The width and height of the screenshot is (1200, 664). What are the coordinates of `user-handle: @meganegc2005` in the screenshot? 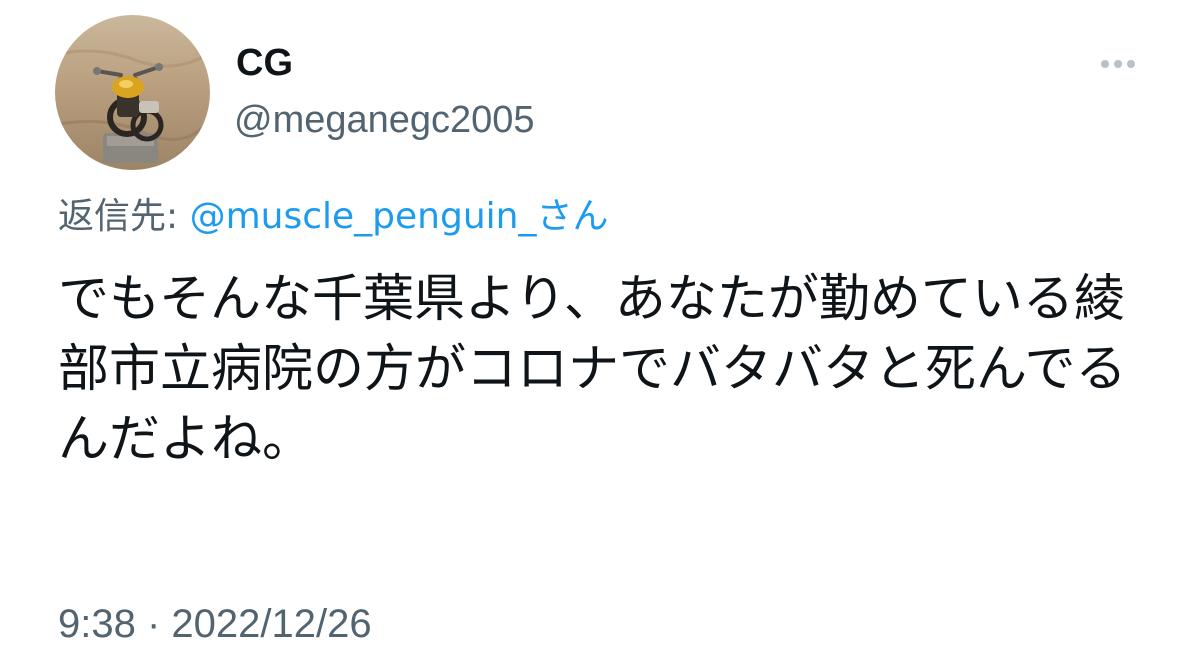 It's located at (384, 120).